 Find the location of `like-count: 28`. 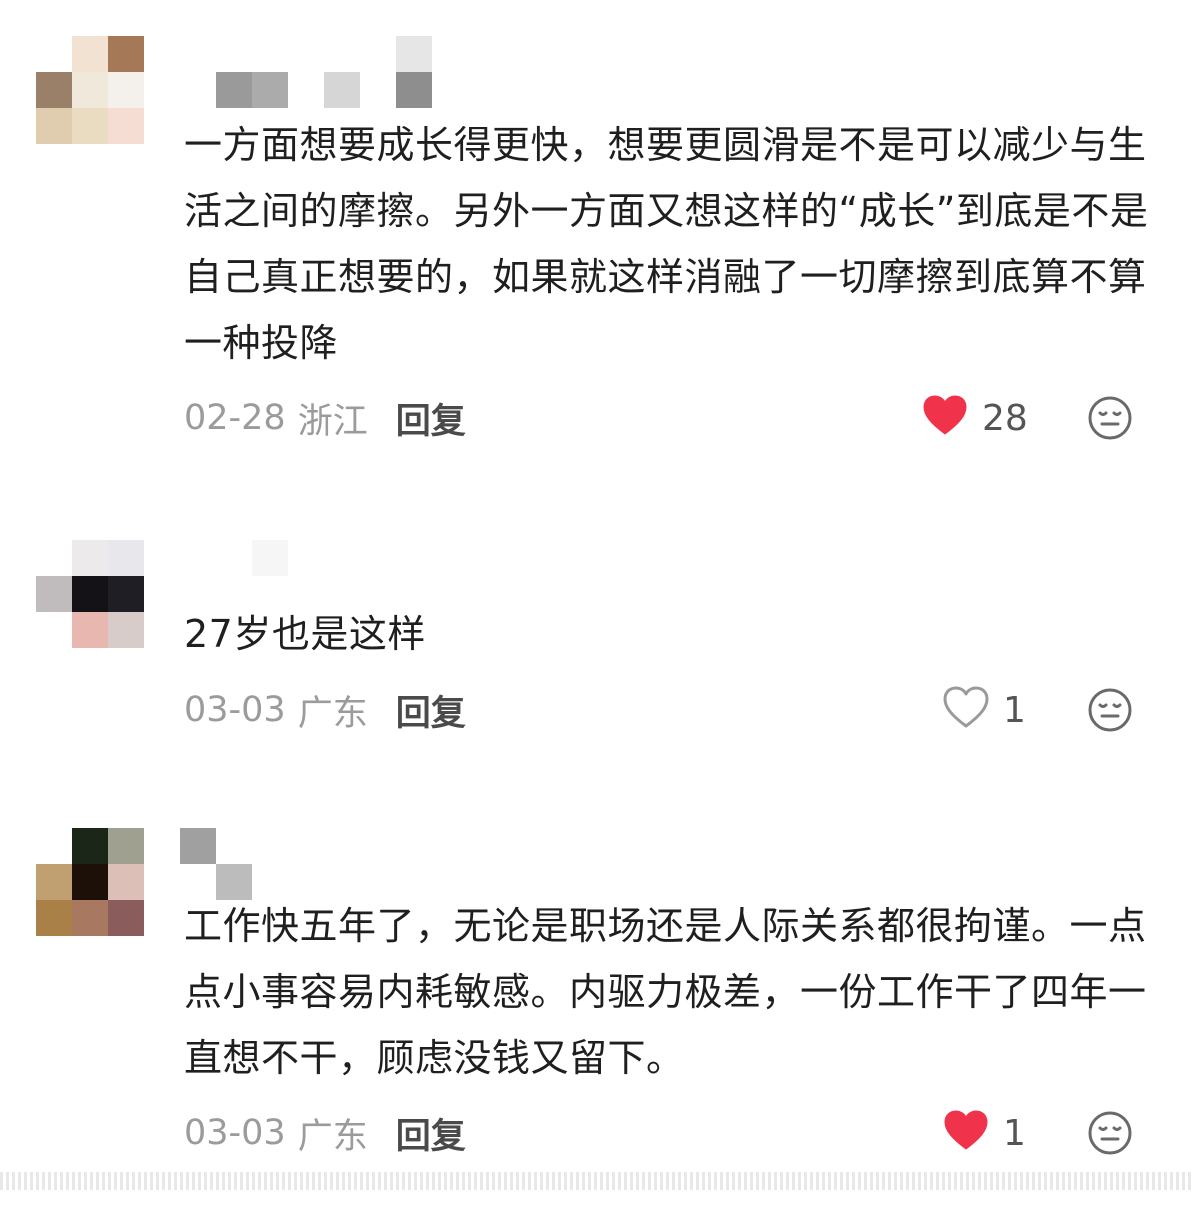

like-count: 28 is located at coordinates (1005, 418).